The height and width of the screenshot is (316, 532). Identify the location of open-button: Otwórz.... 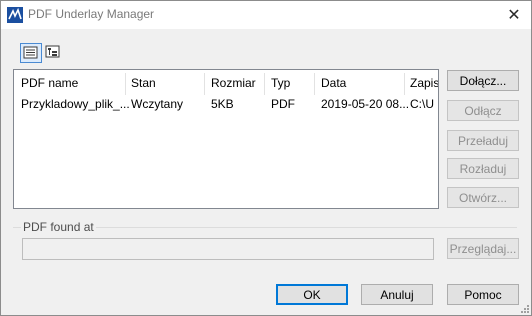
(483, 197).